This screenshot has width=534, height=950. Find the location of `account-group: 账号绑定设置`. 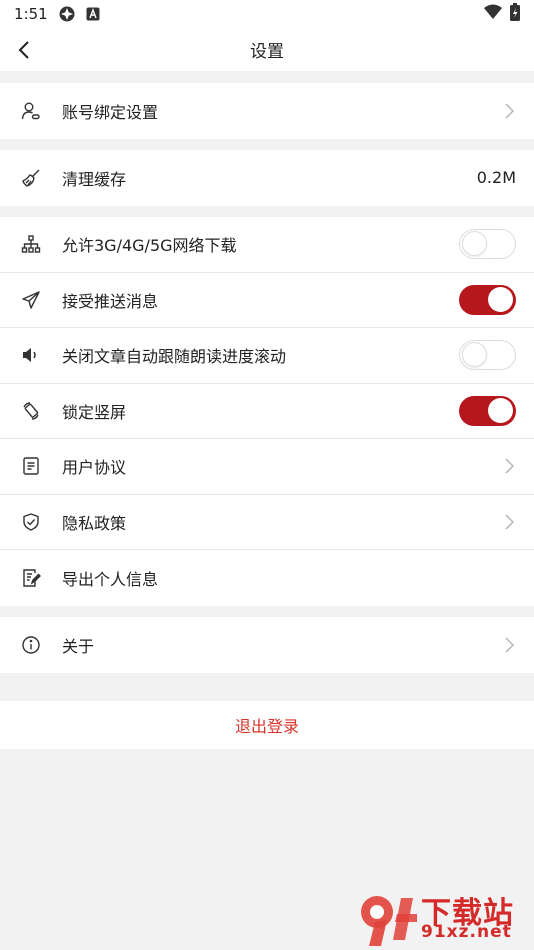

account-group: 账号绑定设置 is located at coordinates (267, 111).